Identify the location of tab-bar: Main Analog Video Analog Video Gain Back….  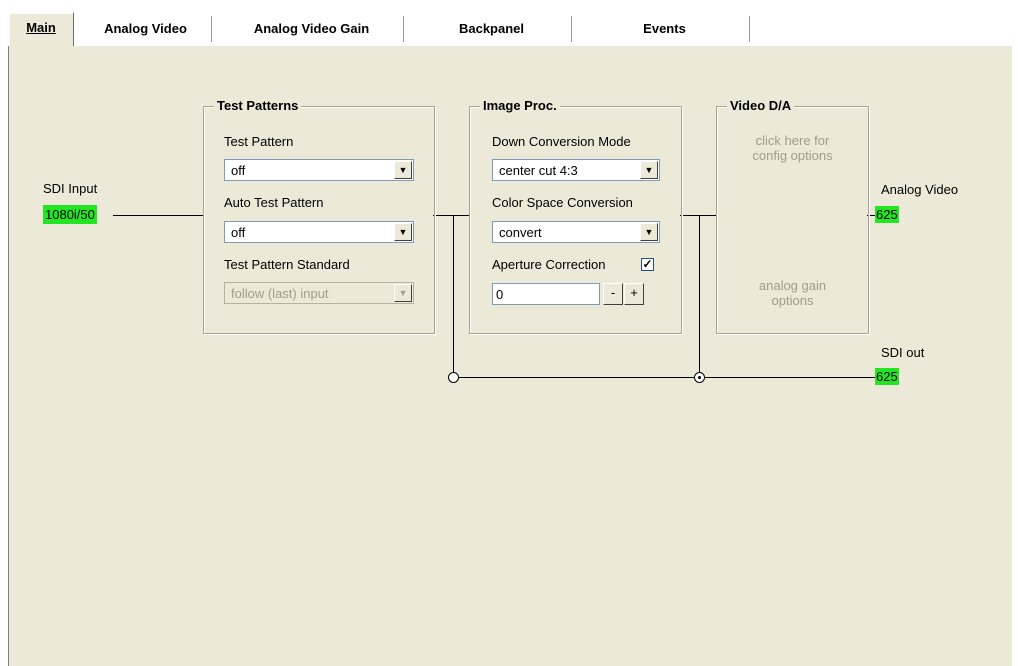
(513, 29).